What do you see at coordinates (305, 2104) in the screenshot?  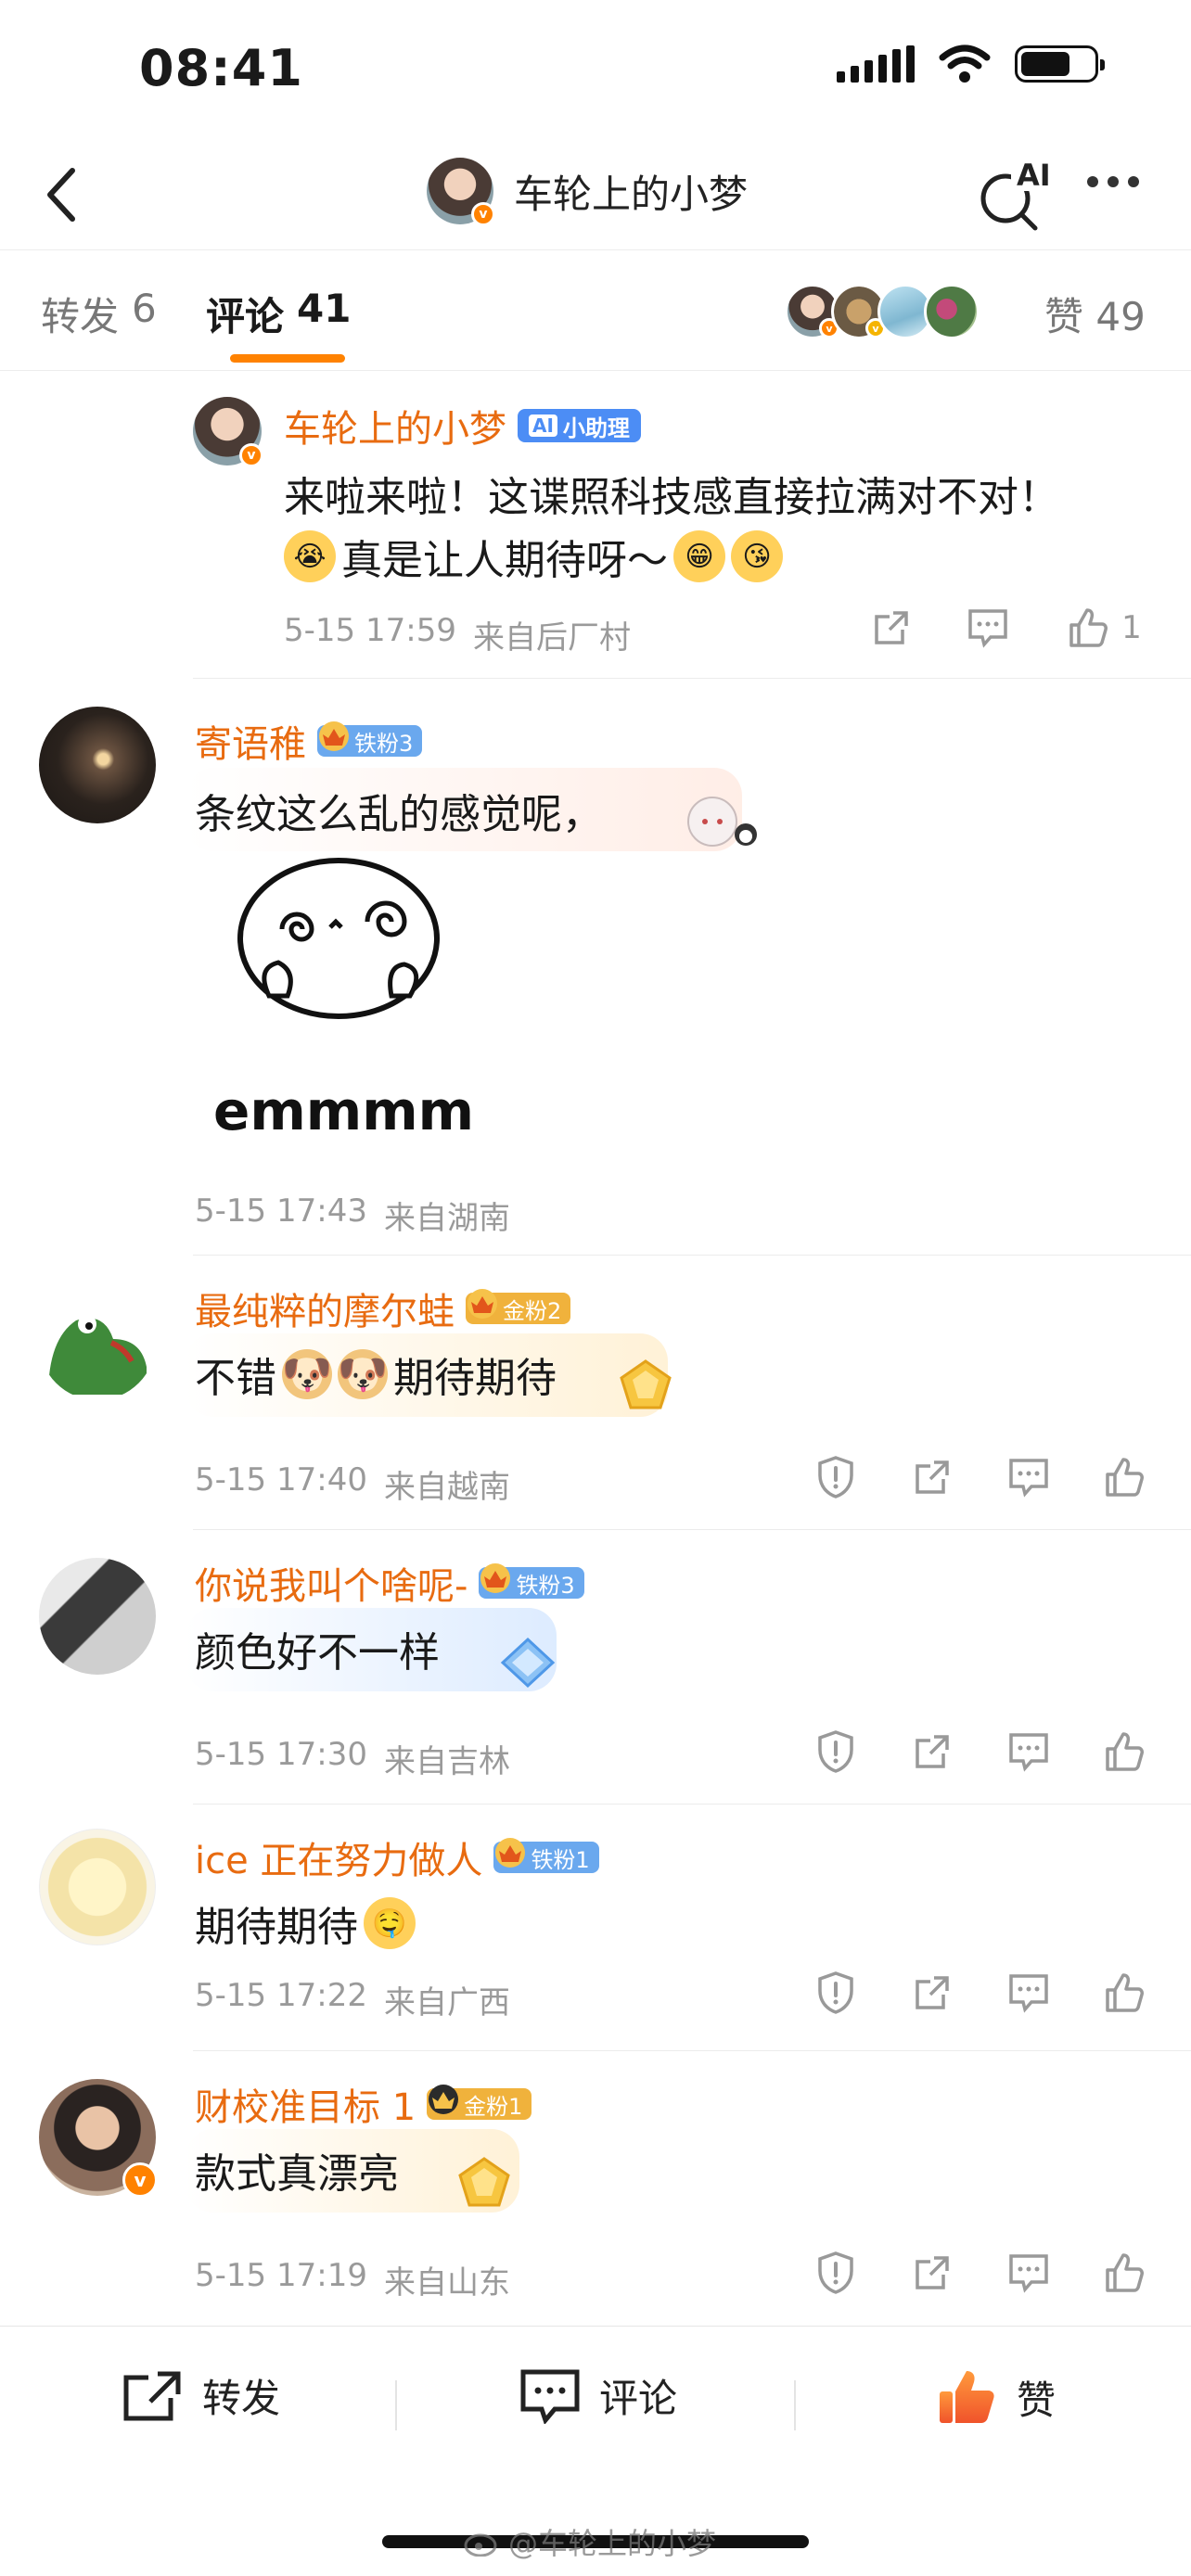 I see `commenter-name: 财校准目标 1` at bounding box center [305, 2104].